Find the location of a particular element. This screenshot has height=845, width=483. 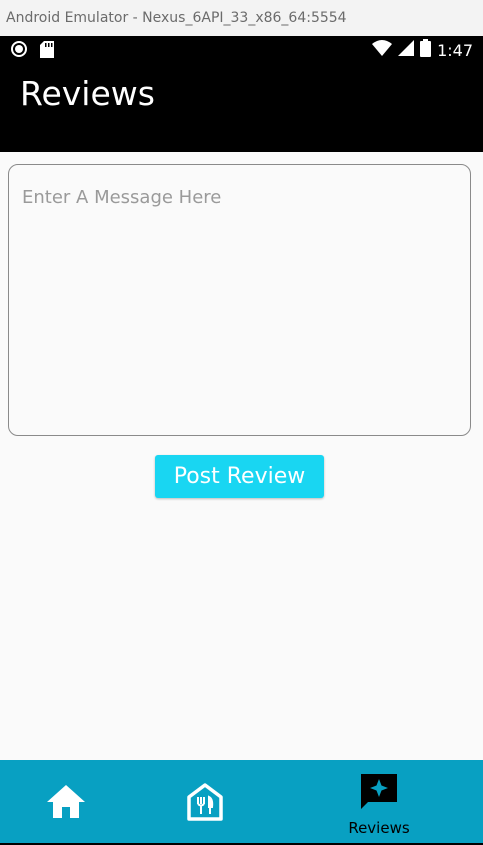

app-bar: Reviews is located at coordinates (241, 107).